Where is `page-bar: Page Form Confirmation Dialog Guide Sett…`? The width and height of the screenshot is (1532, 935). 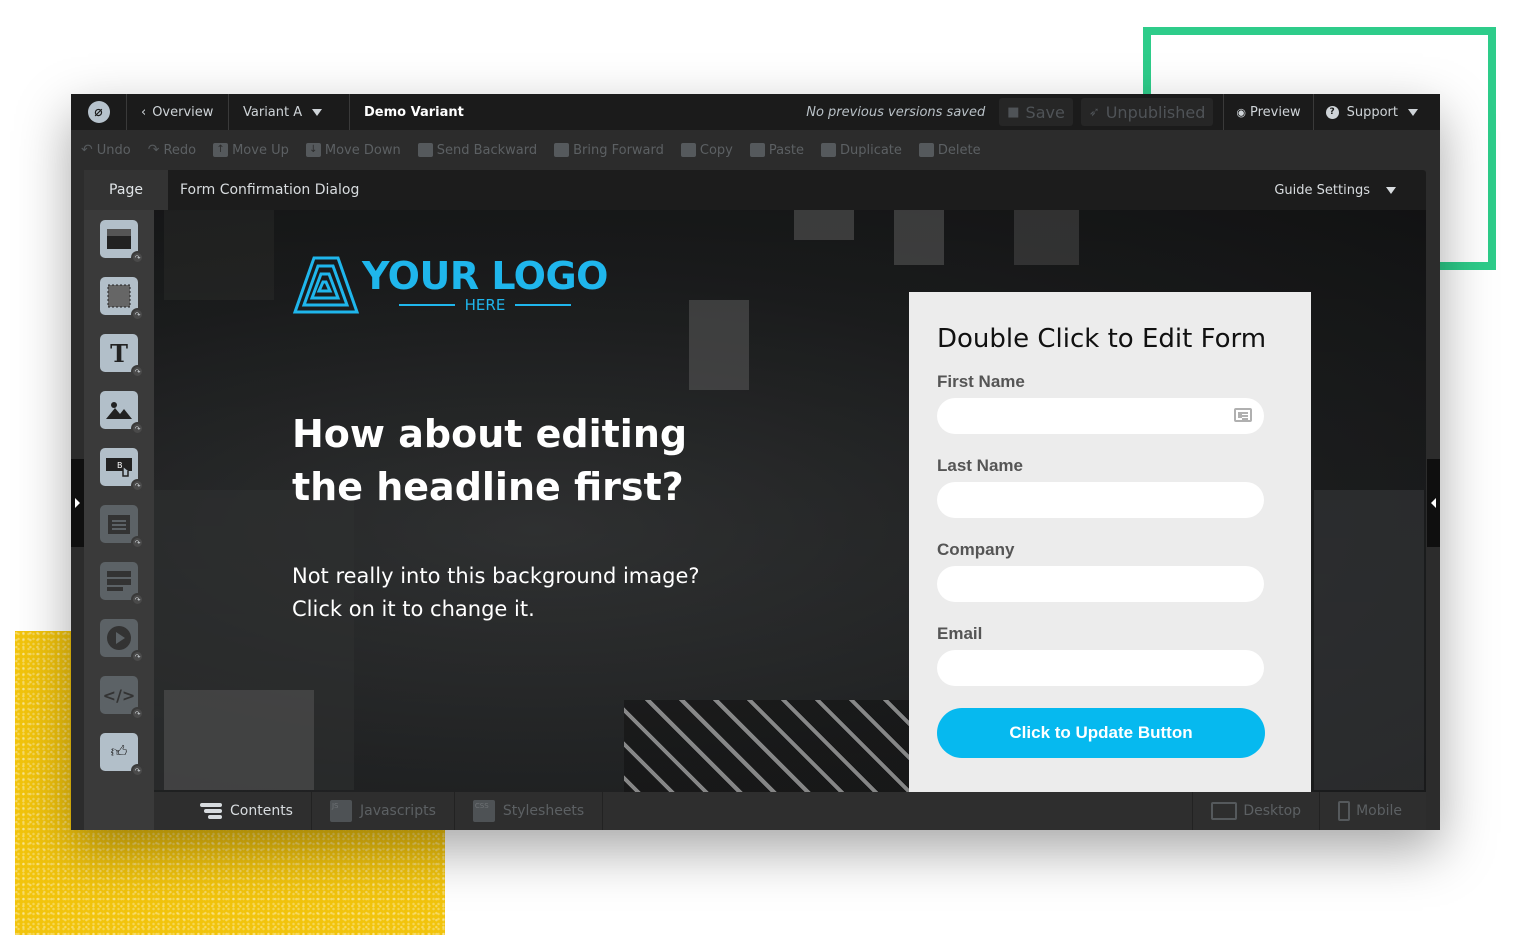 page-bar: Page Form Confirmation Dialog Guide Sett… is located at coordinates (755, 190).